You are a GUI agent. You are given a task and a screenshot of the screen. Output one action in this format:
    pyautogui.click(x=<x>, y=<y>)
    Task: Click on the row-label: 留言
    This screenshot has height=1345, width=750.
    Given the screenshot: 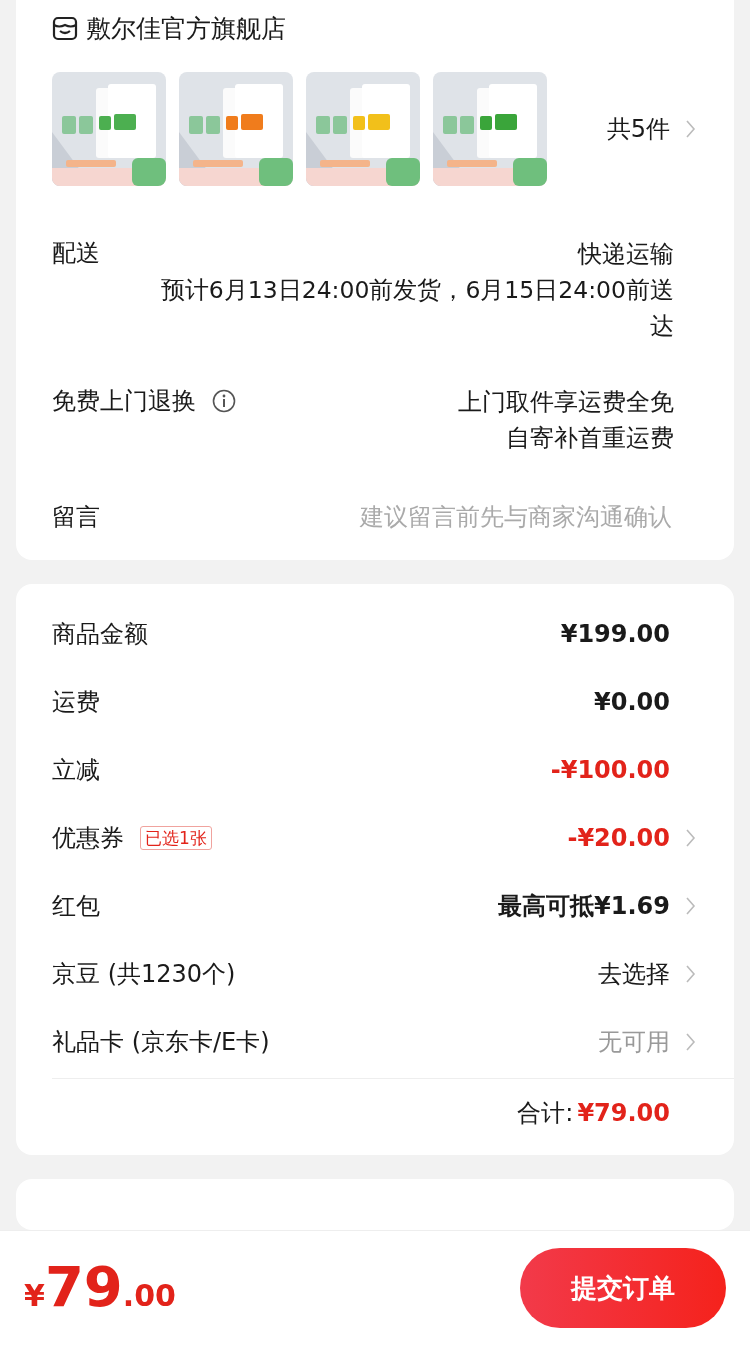 What is the action you would take?
    pyautogui.click(x=76, y=517)
    